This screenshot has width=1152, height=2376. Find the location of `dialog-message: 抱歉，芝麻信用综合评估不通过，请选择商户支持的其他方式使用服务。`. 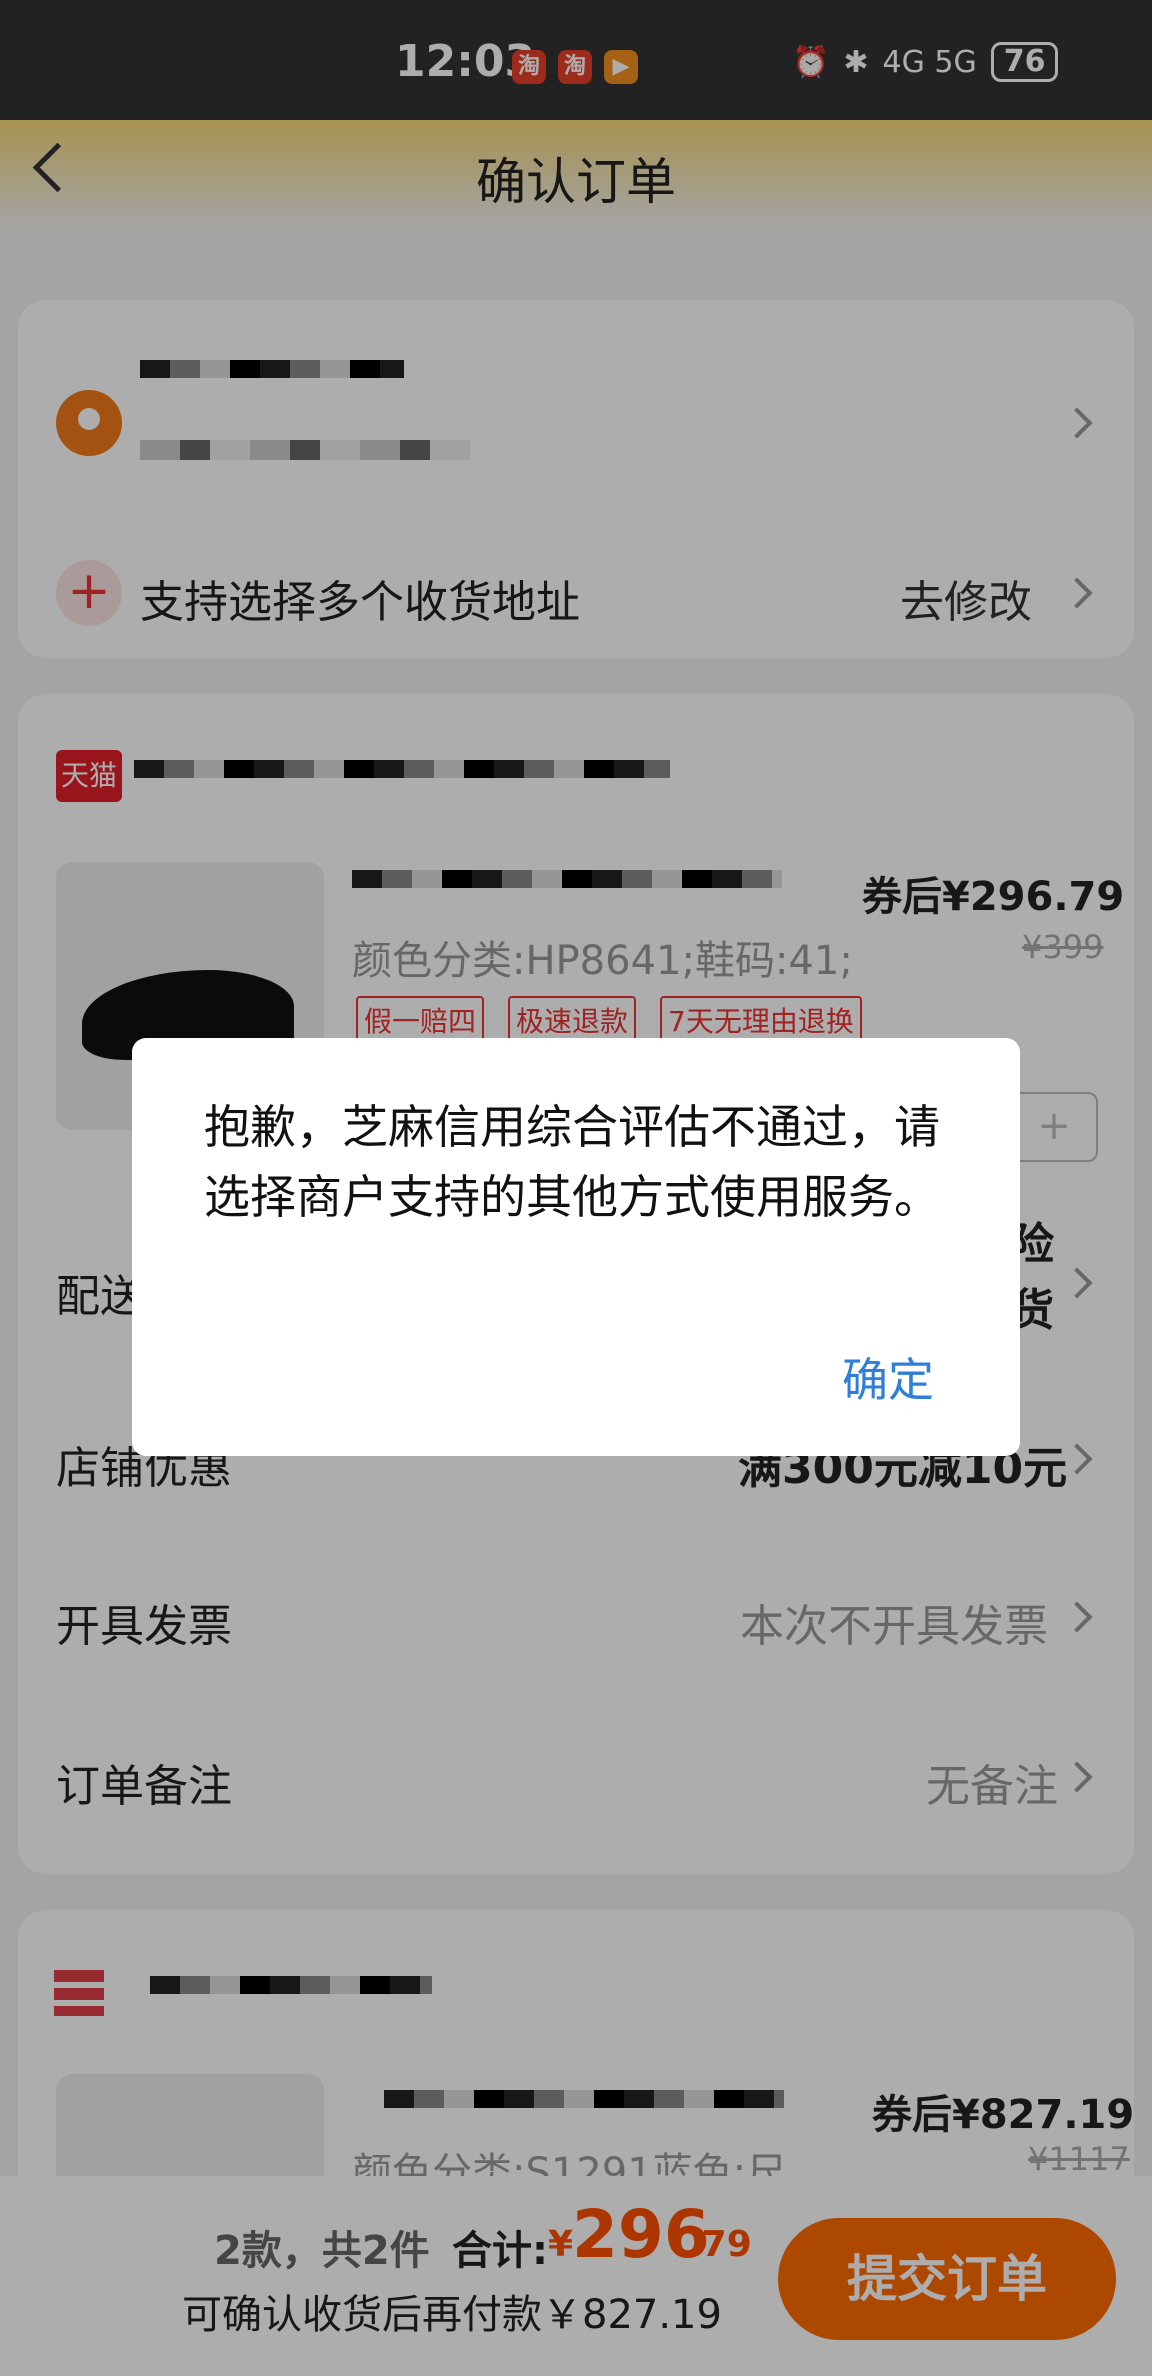

dialog-message: 抱歉，芝麻信用综合评估不通过，请选择商户支持的其他方式使用服务。 is located at coordinates (572, 1162).